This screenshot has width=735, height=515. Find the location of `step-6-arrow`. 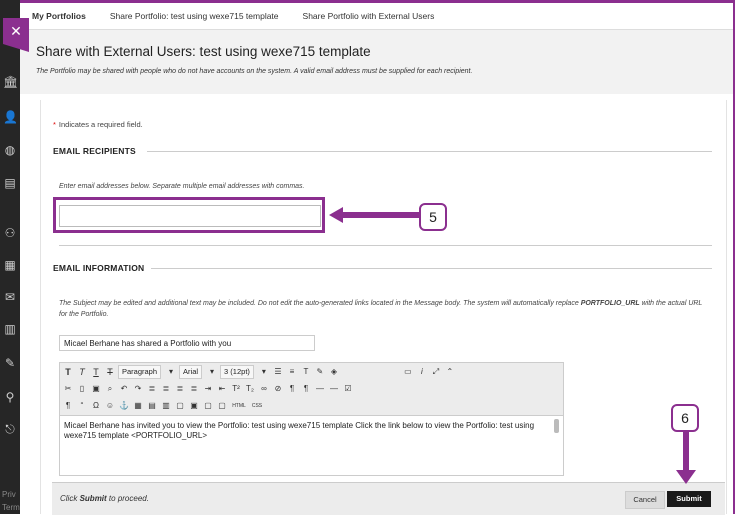

step-6-arrow is located at coordinates (686, 457).